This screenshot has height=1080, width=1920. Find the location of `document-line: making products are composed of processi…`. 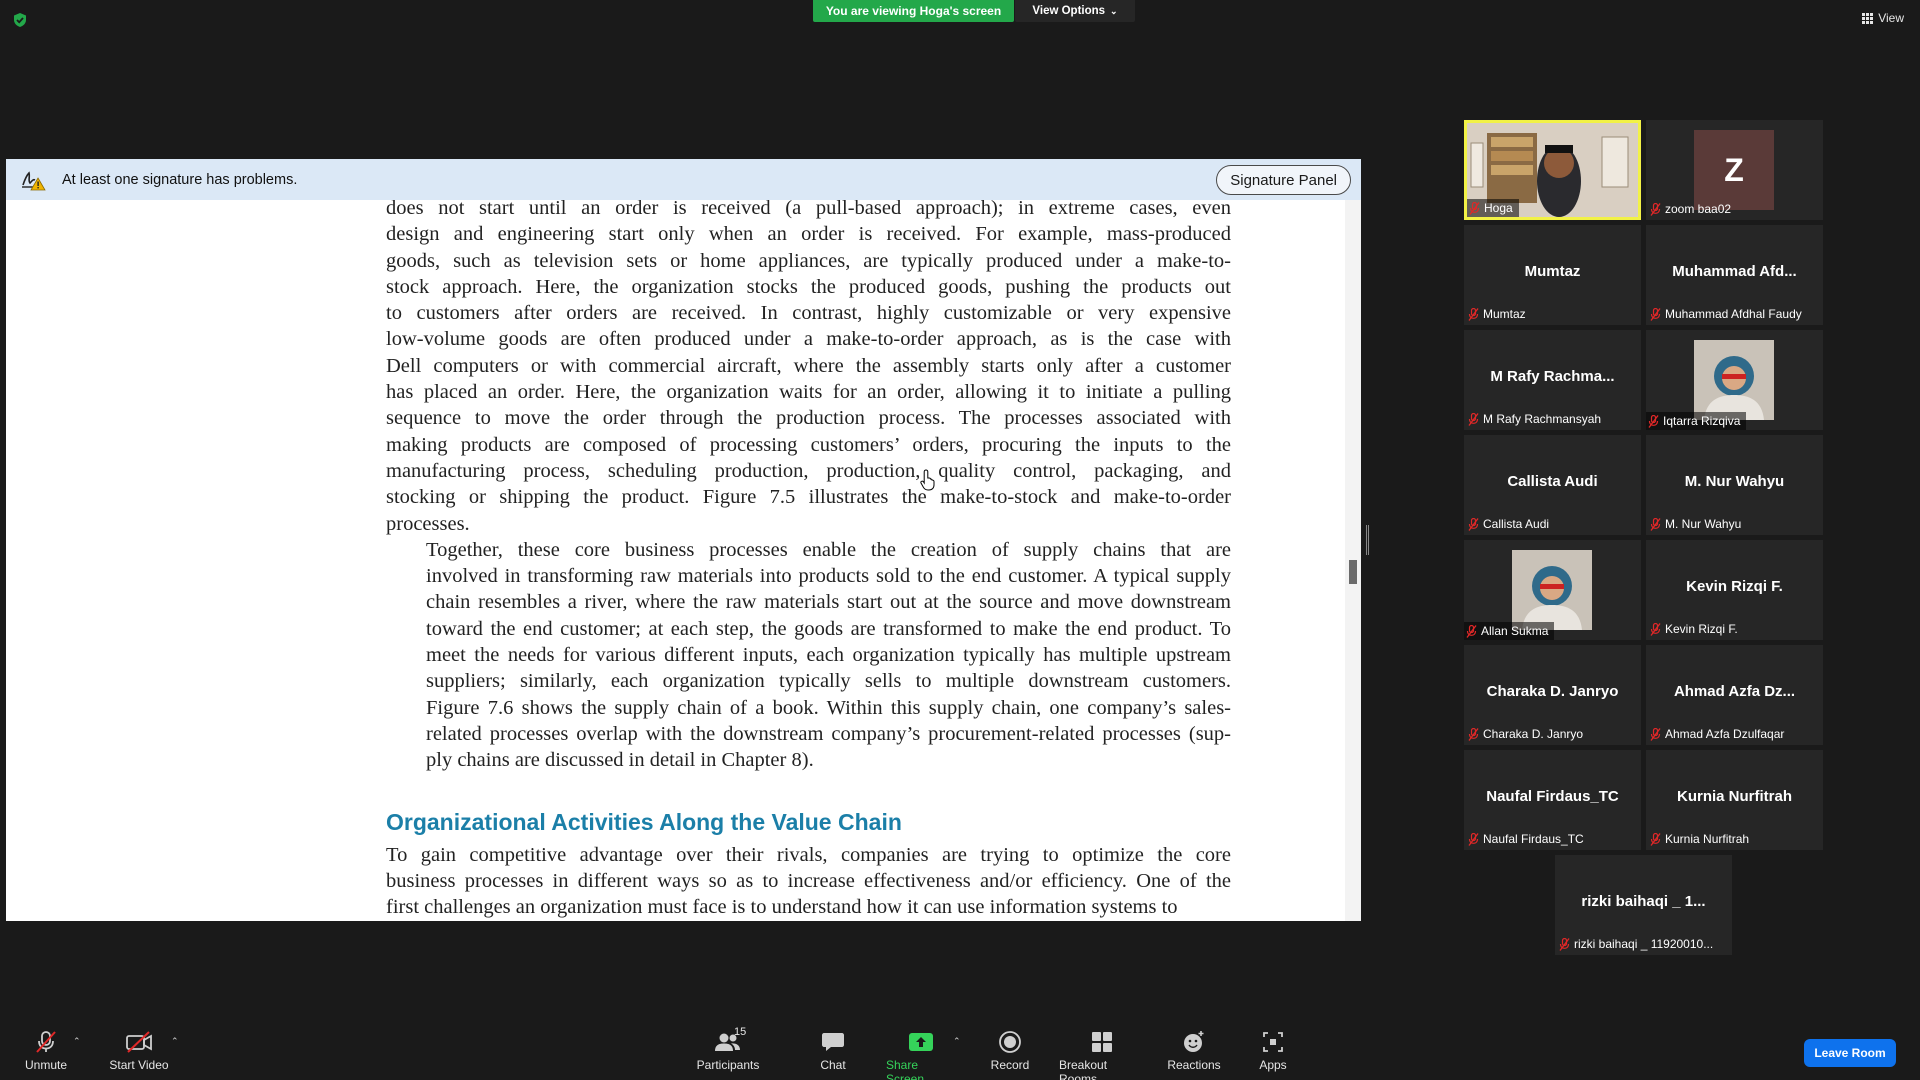

document-line: making products are composed of processi… is located at coordinates (808, 444).